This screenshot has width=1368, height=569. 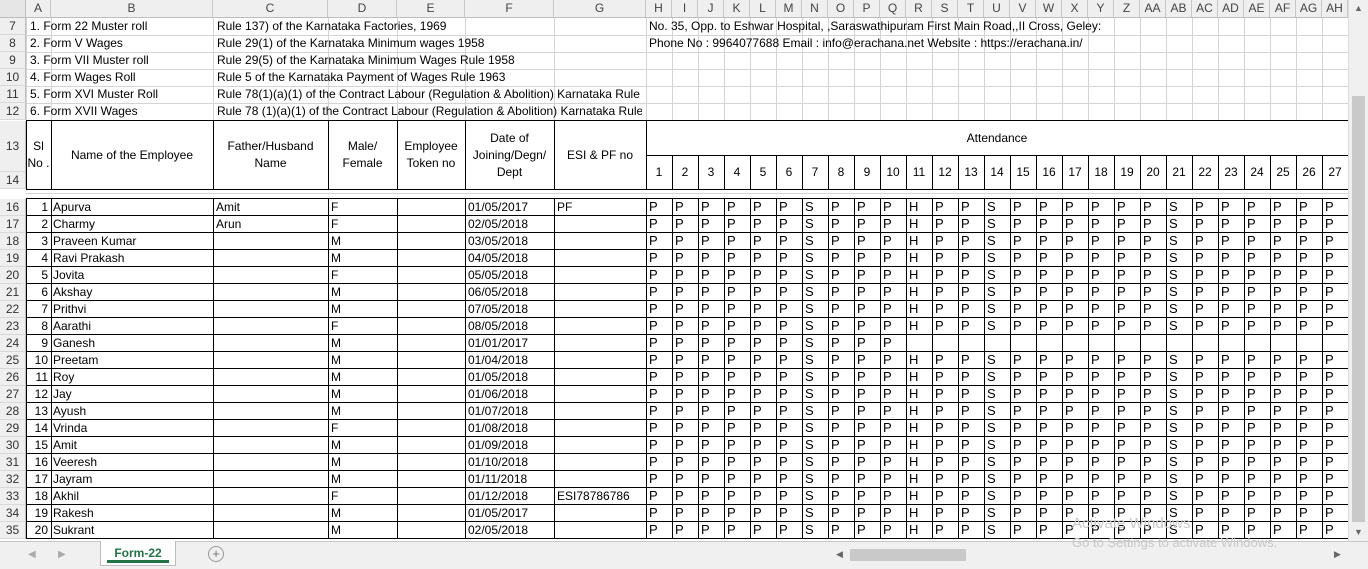 What do you see at coordinates (13, 343) in the screenshot?
I see `row-header: 24` at bounding box center [13, 343].